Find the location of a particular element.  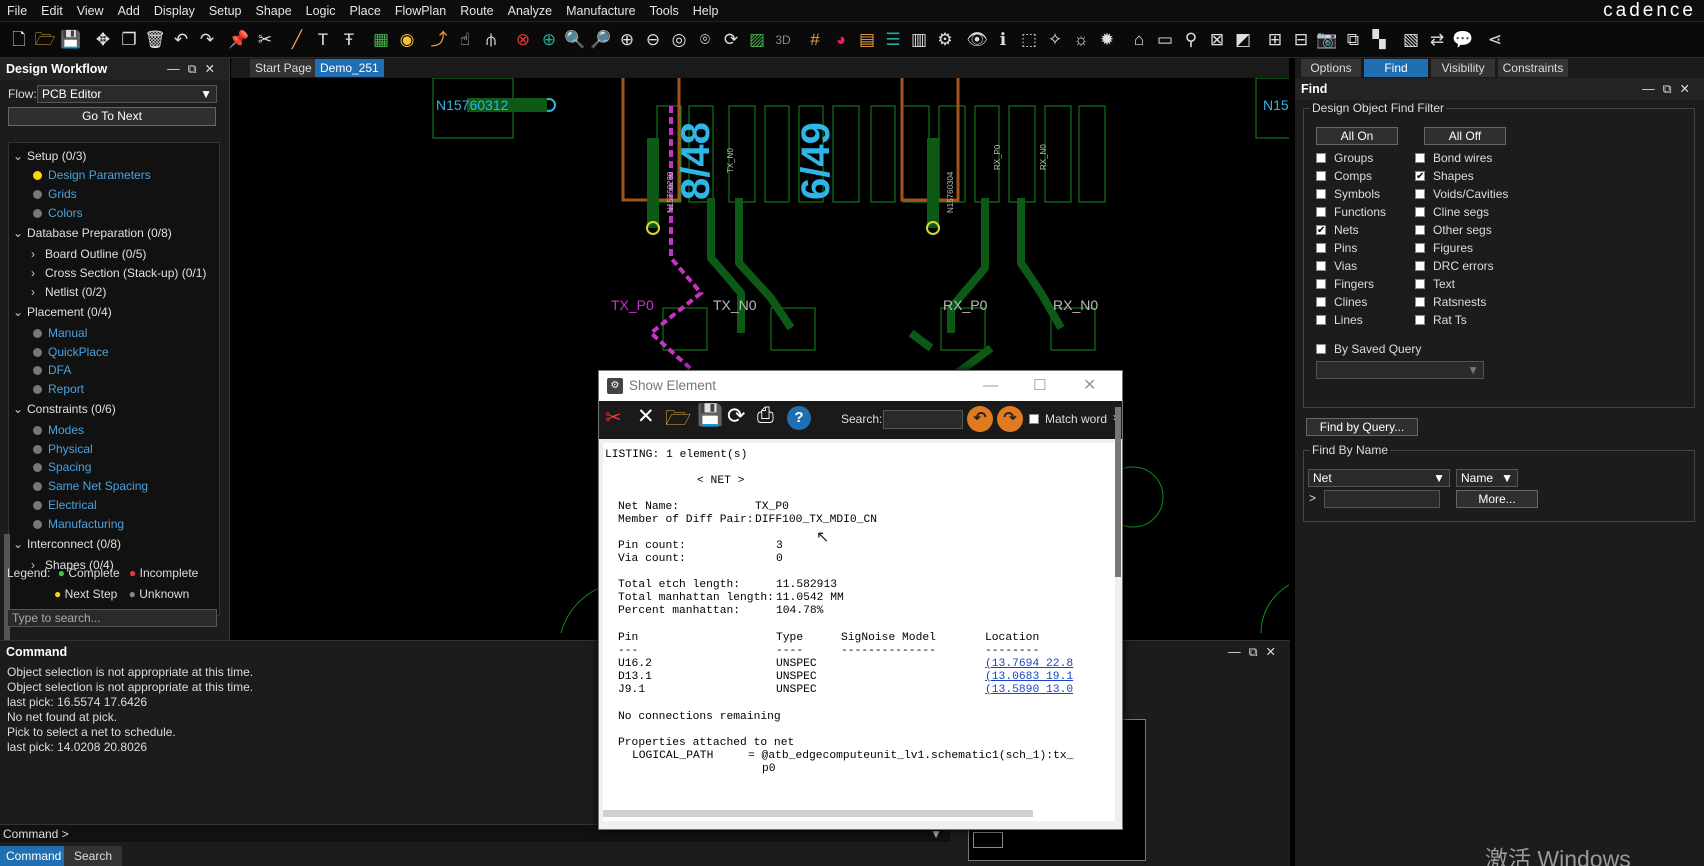

redraw-icon: ⟳ is located at coordinates (731, 40).